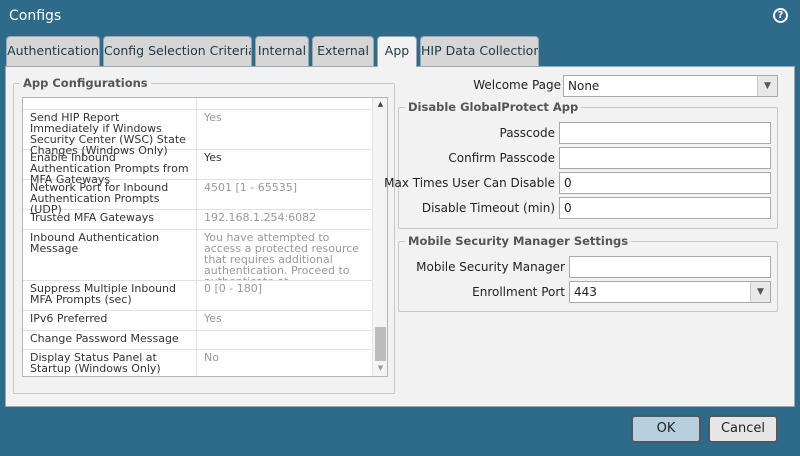  Describe the element at coordinates (380, 344) in the screenshot. I see `scrollbar-thumb` at that location.